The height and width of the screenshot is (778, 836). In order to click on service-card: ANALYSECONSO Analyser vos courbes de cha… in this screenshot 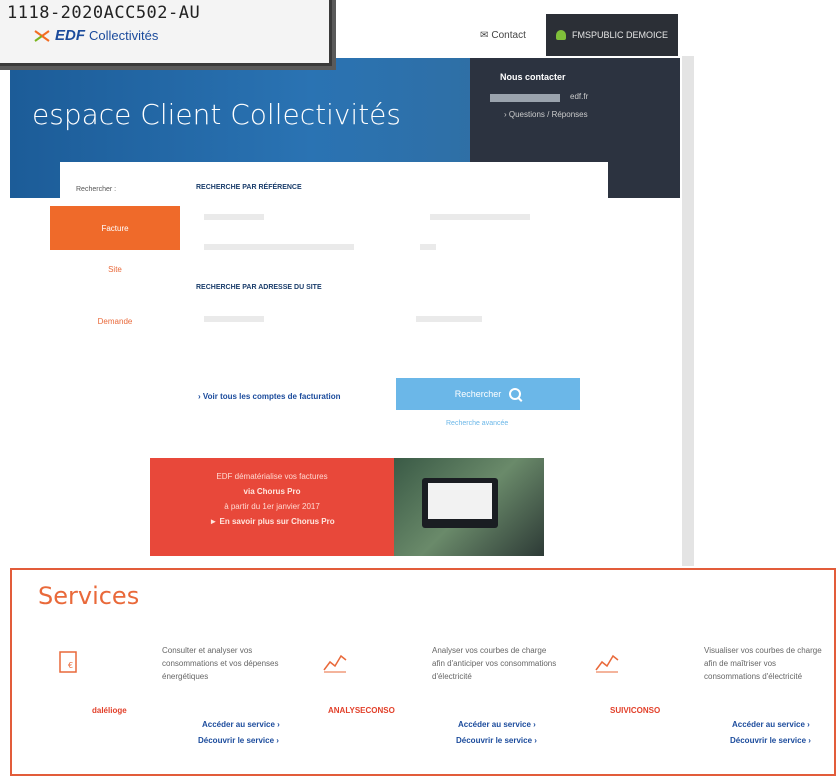, I will do `click(423, 704)`.